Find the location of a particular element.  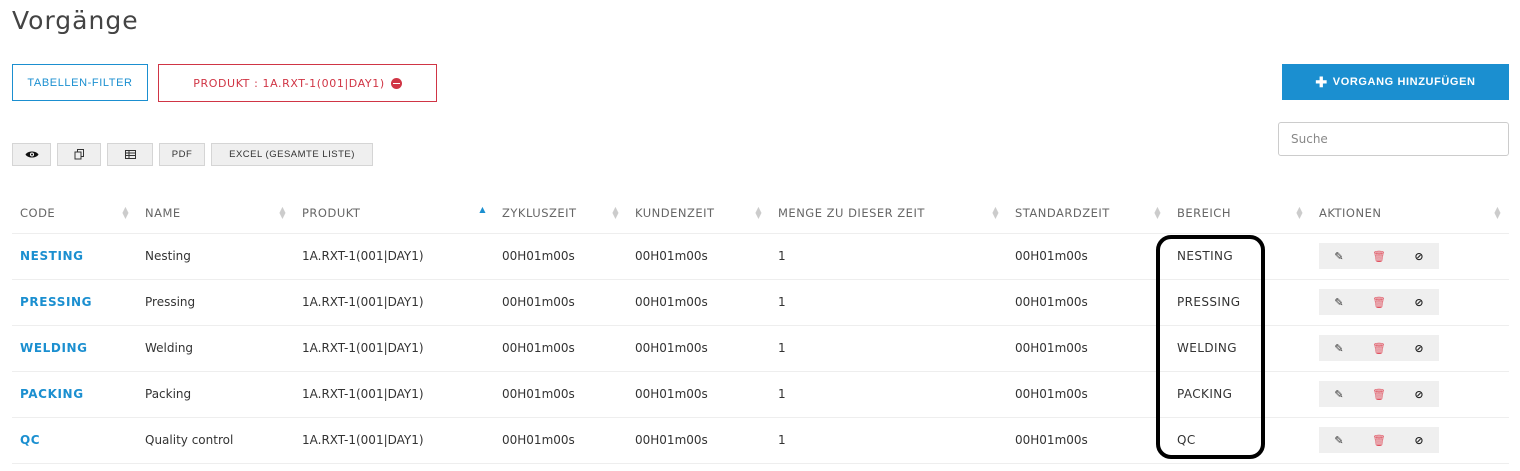

add-operation-button: ✚ VORGANG HINZUFÜGEN is located at coordinates (1395, 82).